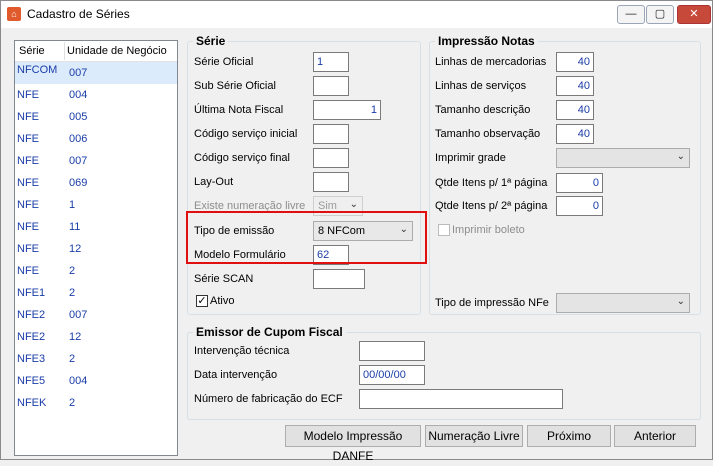 This screenshot has width=713, height=466. Describe the element at coordinates (268, 399) in the screenshot. I see `numero-fabricacao-label: Número de fabricação do ECF` at that location.